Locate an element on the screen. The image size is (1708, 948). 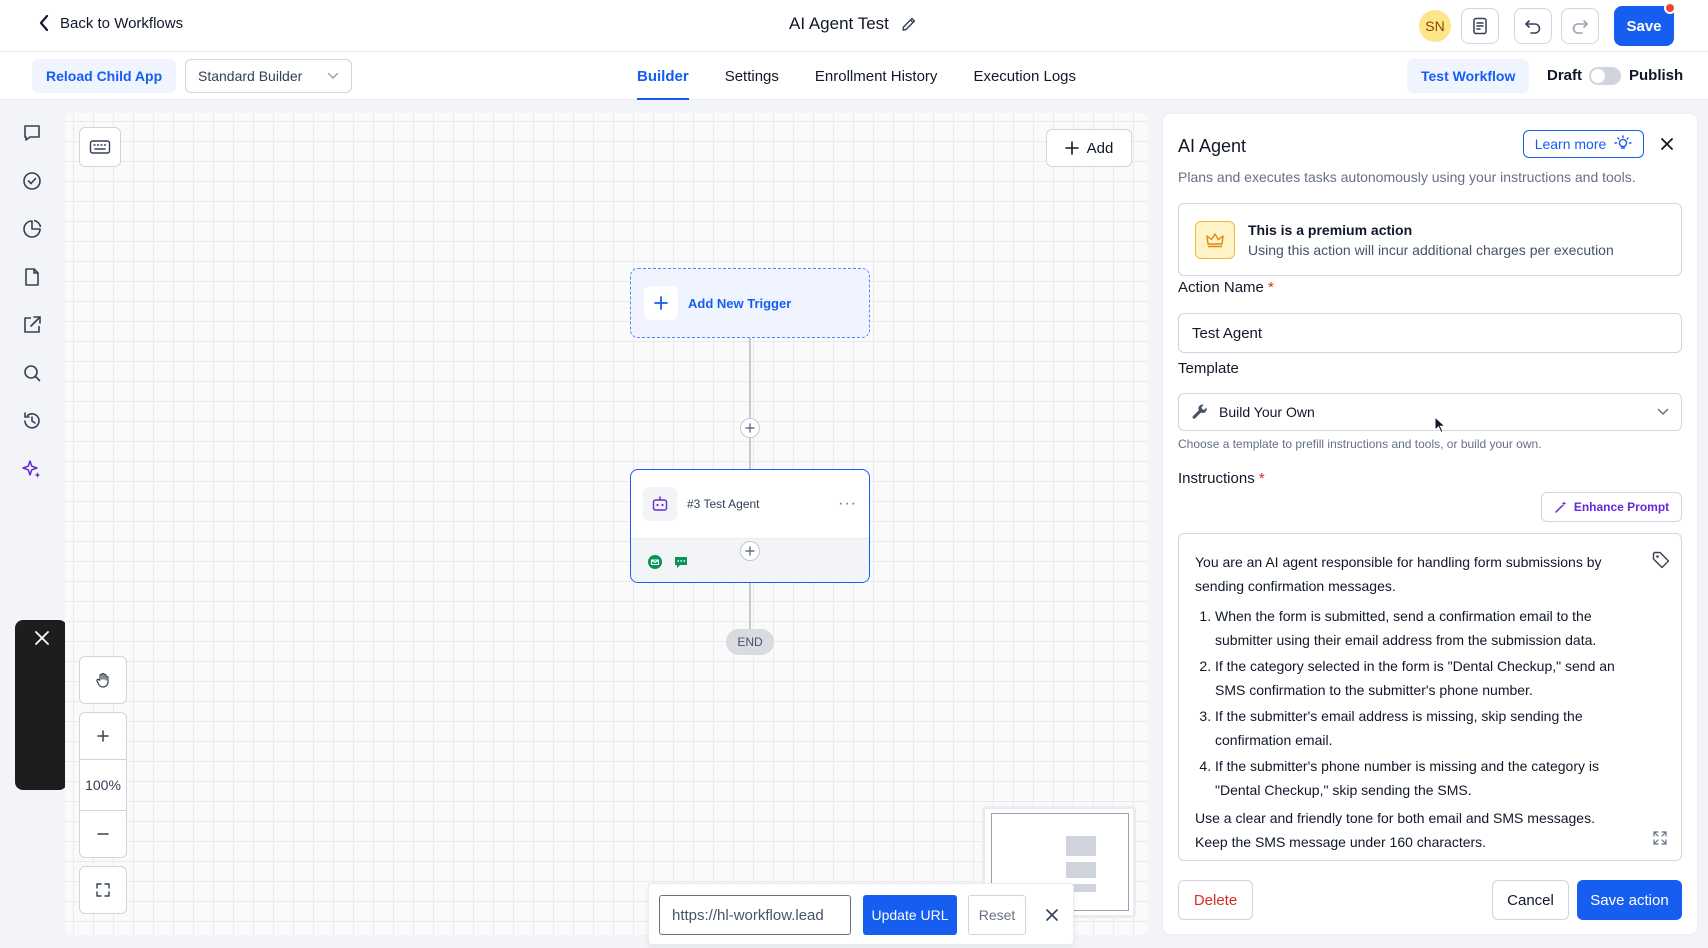
fit-view-button is located at coordinates (103, 890).